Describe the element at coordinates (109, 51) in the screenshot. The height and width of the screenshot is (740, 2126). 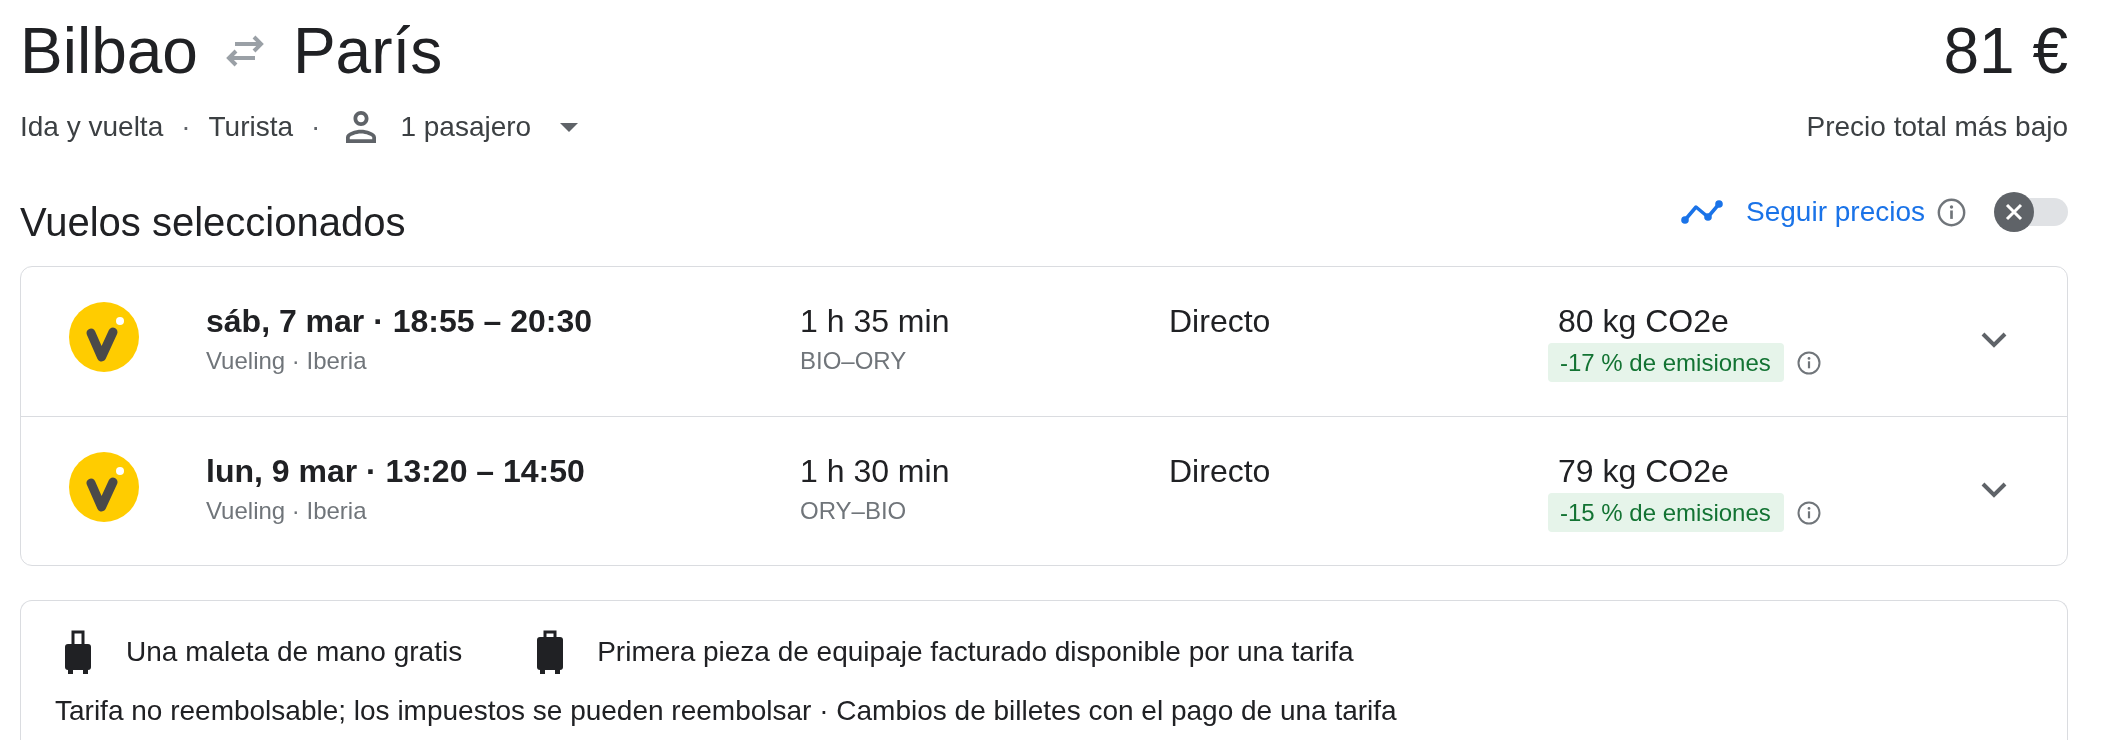
I see `origin-city: Bilbao` at that location.